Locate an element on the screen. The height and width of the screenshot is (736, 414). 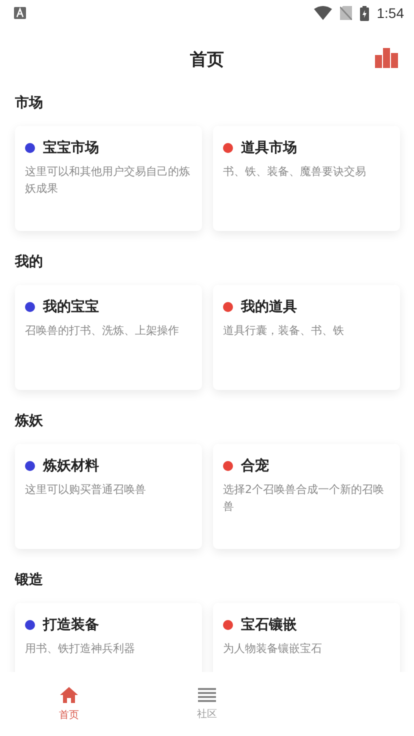
tab-bar-item: 首页 is located at coordinates (69, 704).